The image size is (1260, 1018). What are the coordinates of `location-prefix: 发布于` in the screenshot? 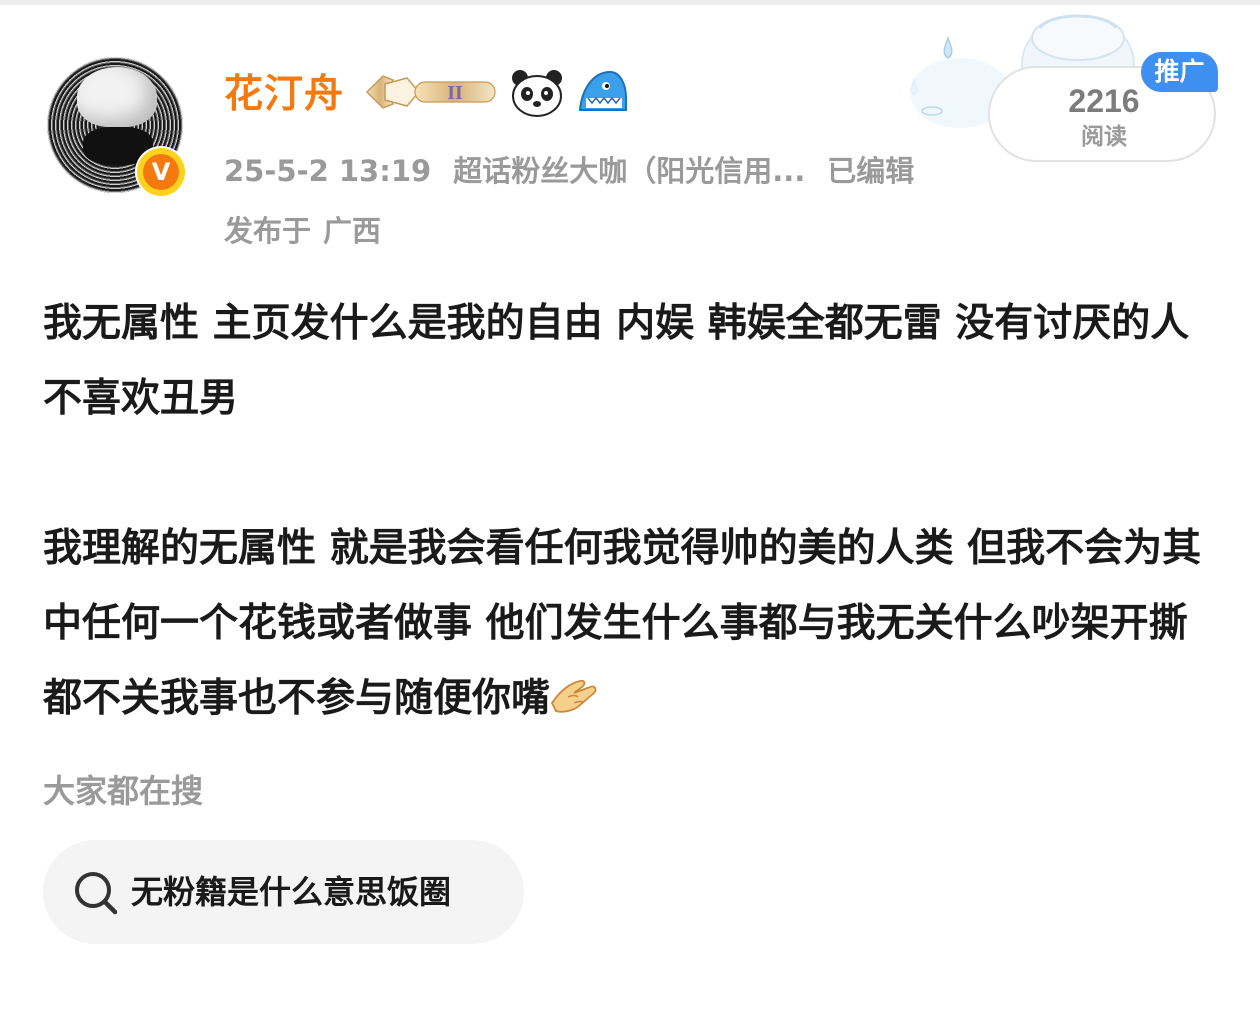 It's located at (268, 231).